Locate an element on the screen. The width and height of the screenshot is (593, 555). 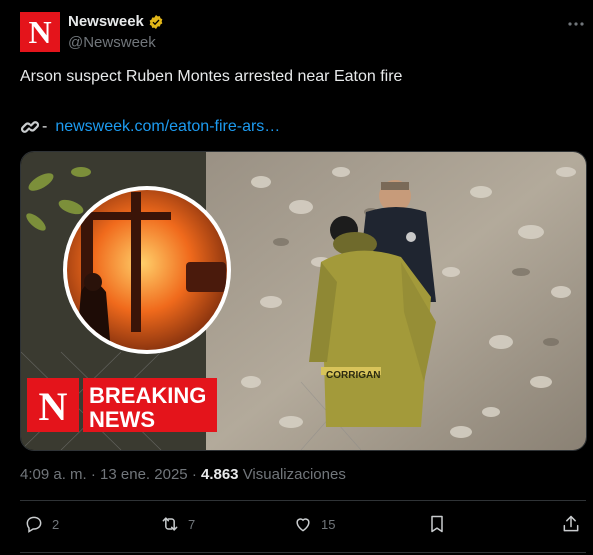
heart-icon is located at coordinates (303, 525).